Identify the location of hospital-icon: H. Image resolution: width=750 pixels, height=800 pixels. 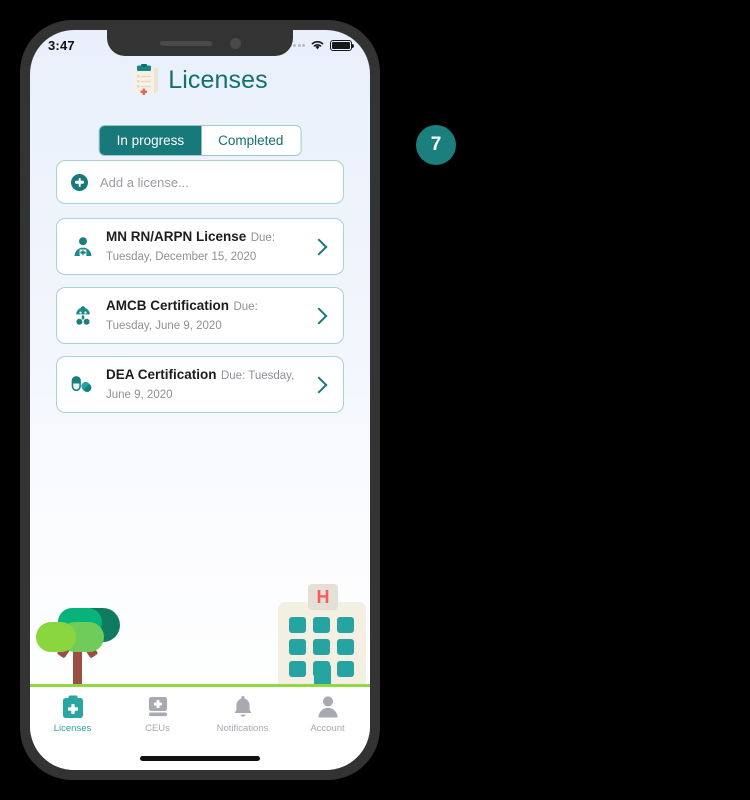
(322, 634).